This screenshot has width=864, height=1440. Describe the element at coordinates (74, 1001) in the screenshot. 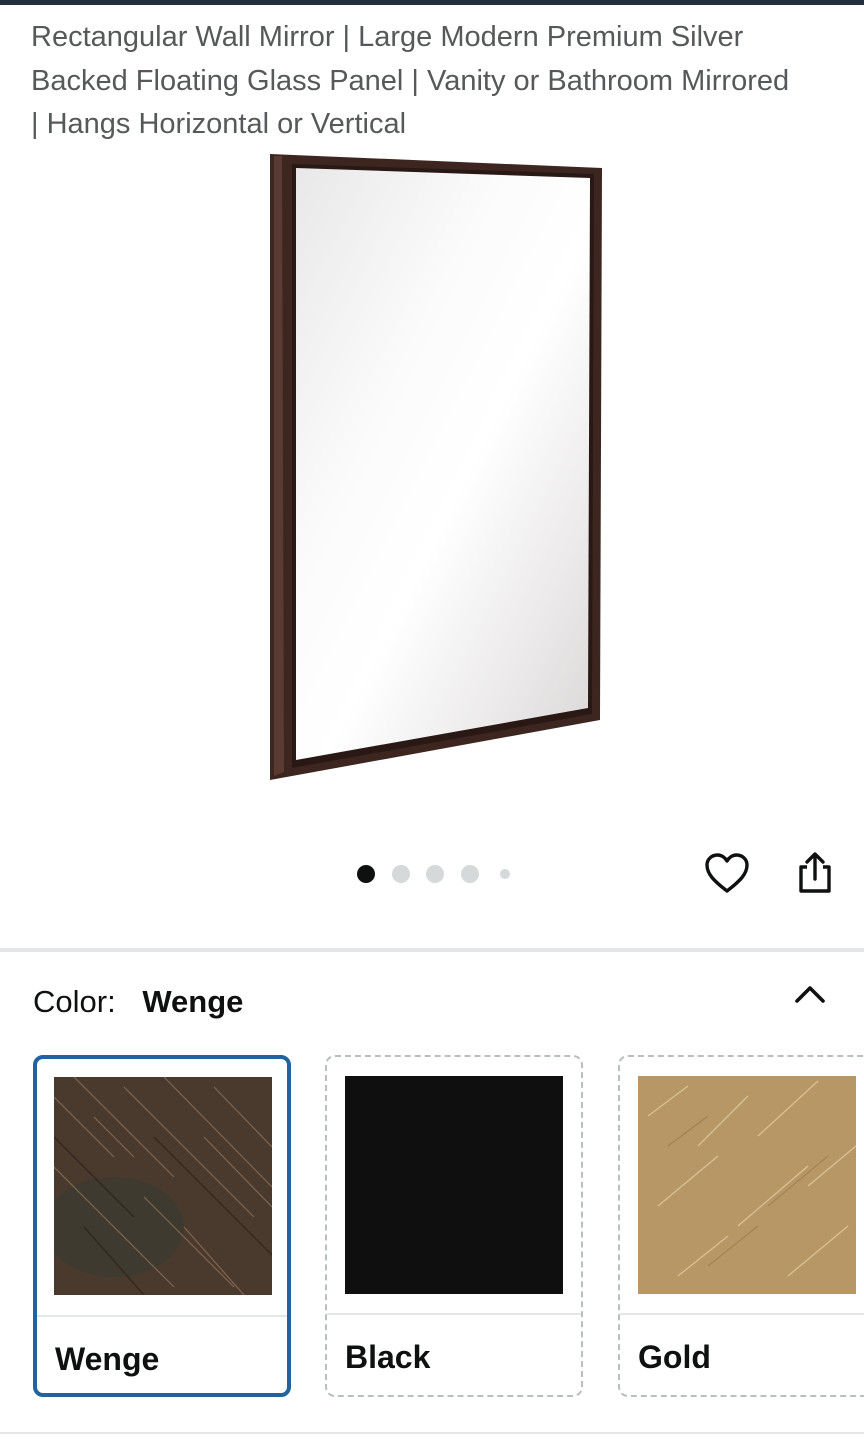

I see `color-label: Color:` at that location.